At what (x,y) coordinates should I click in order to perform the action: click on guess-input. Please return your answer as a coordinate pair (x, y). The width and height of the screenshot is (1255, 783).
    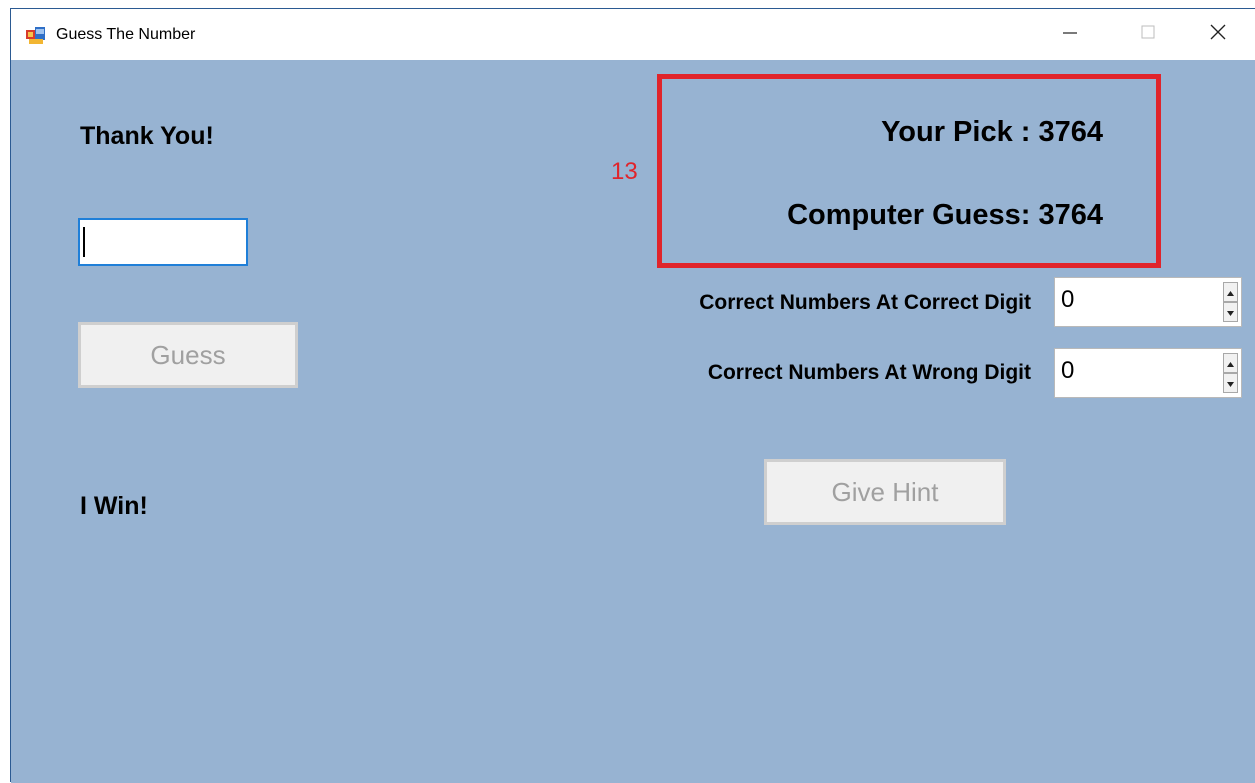
    Looking at the image, I should click on (163, 242).